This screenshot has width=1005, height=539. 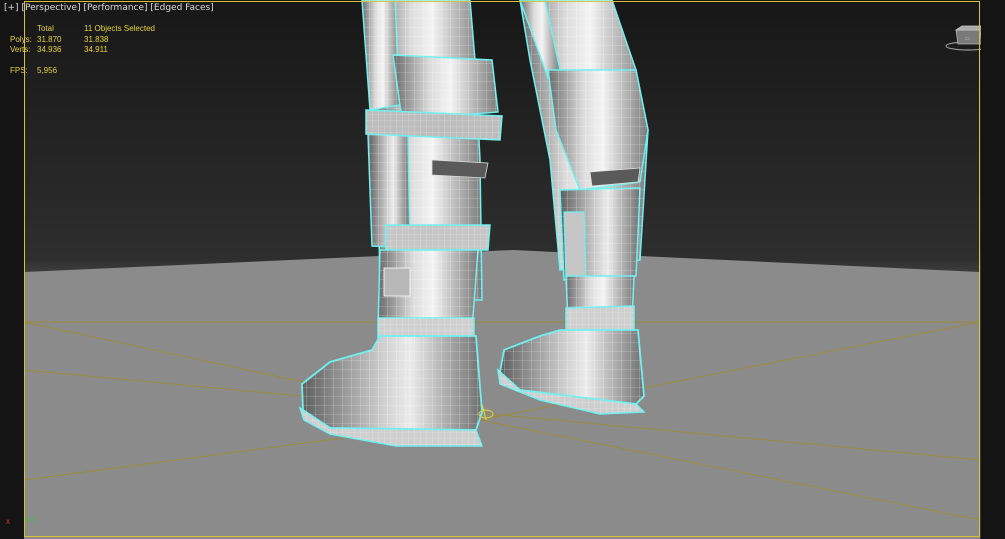 I want to click on stats-total-header: Total, so click(x=45, y=28).